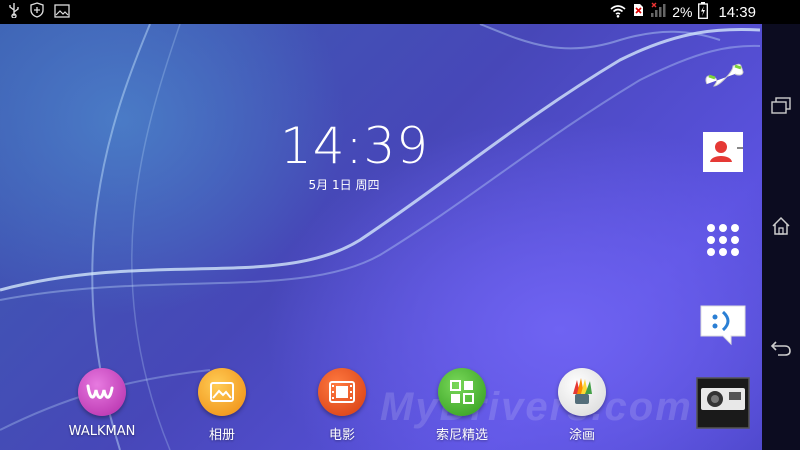 This screenshot has width=800, height=450. What do you see at coordinates (723, 402) in the screenshot?
I see `camera-icon` at bounding box center [723, 402].